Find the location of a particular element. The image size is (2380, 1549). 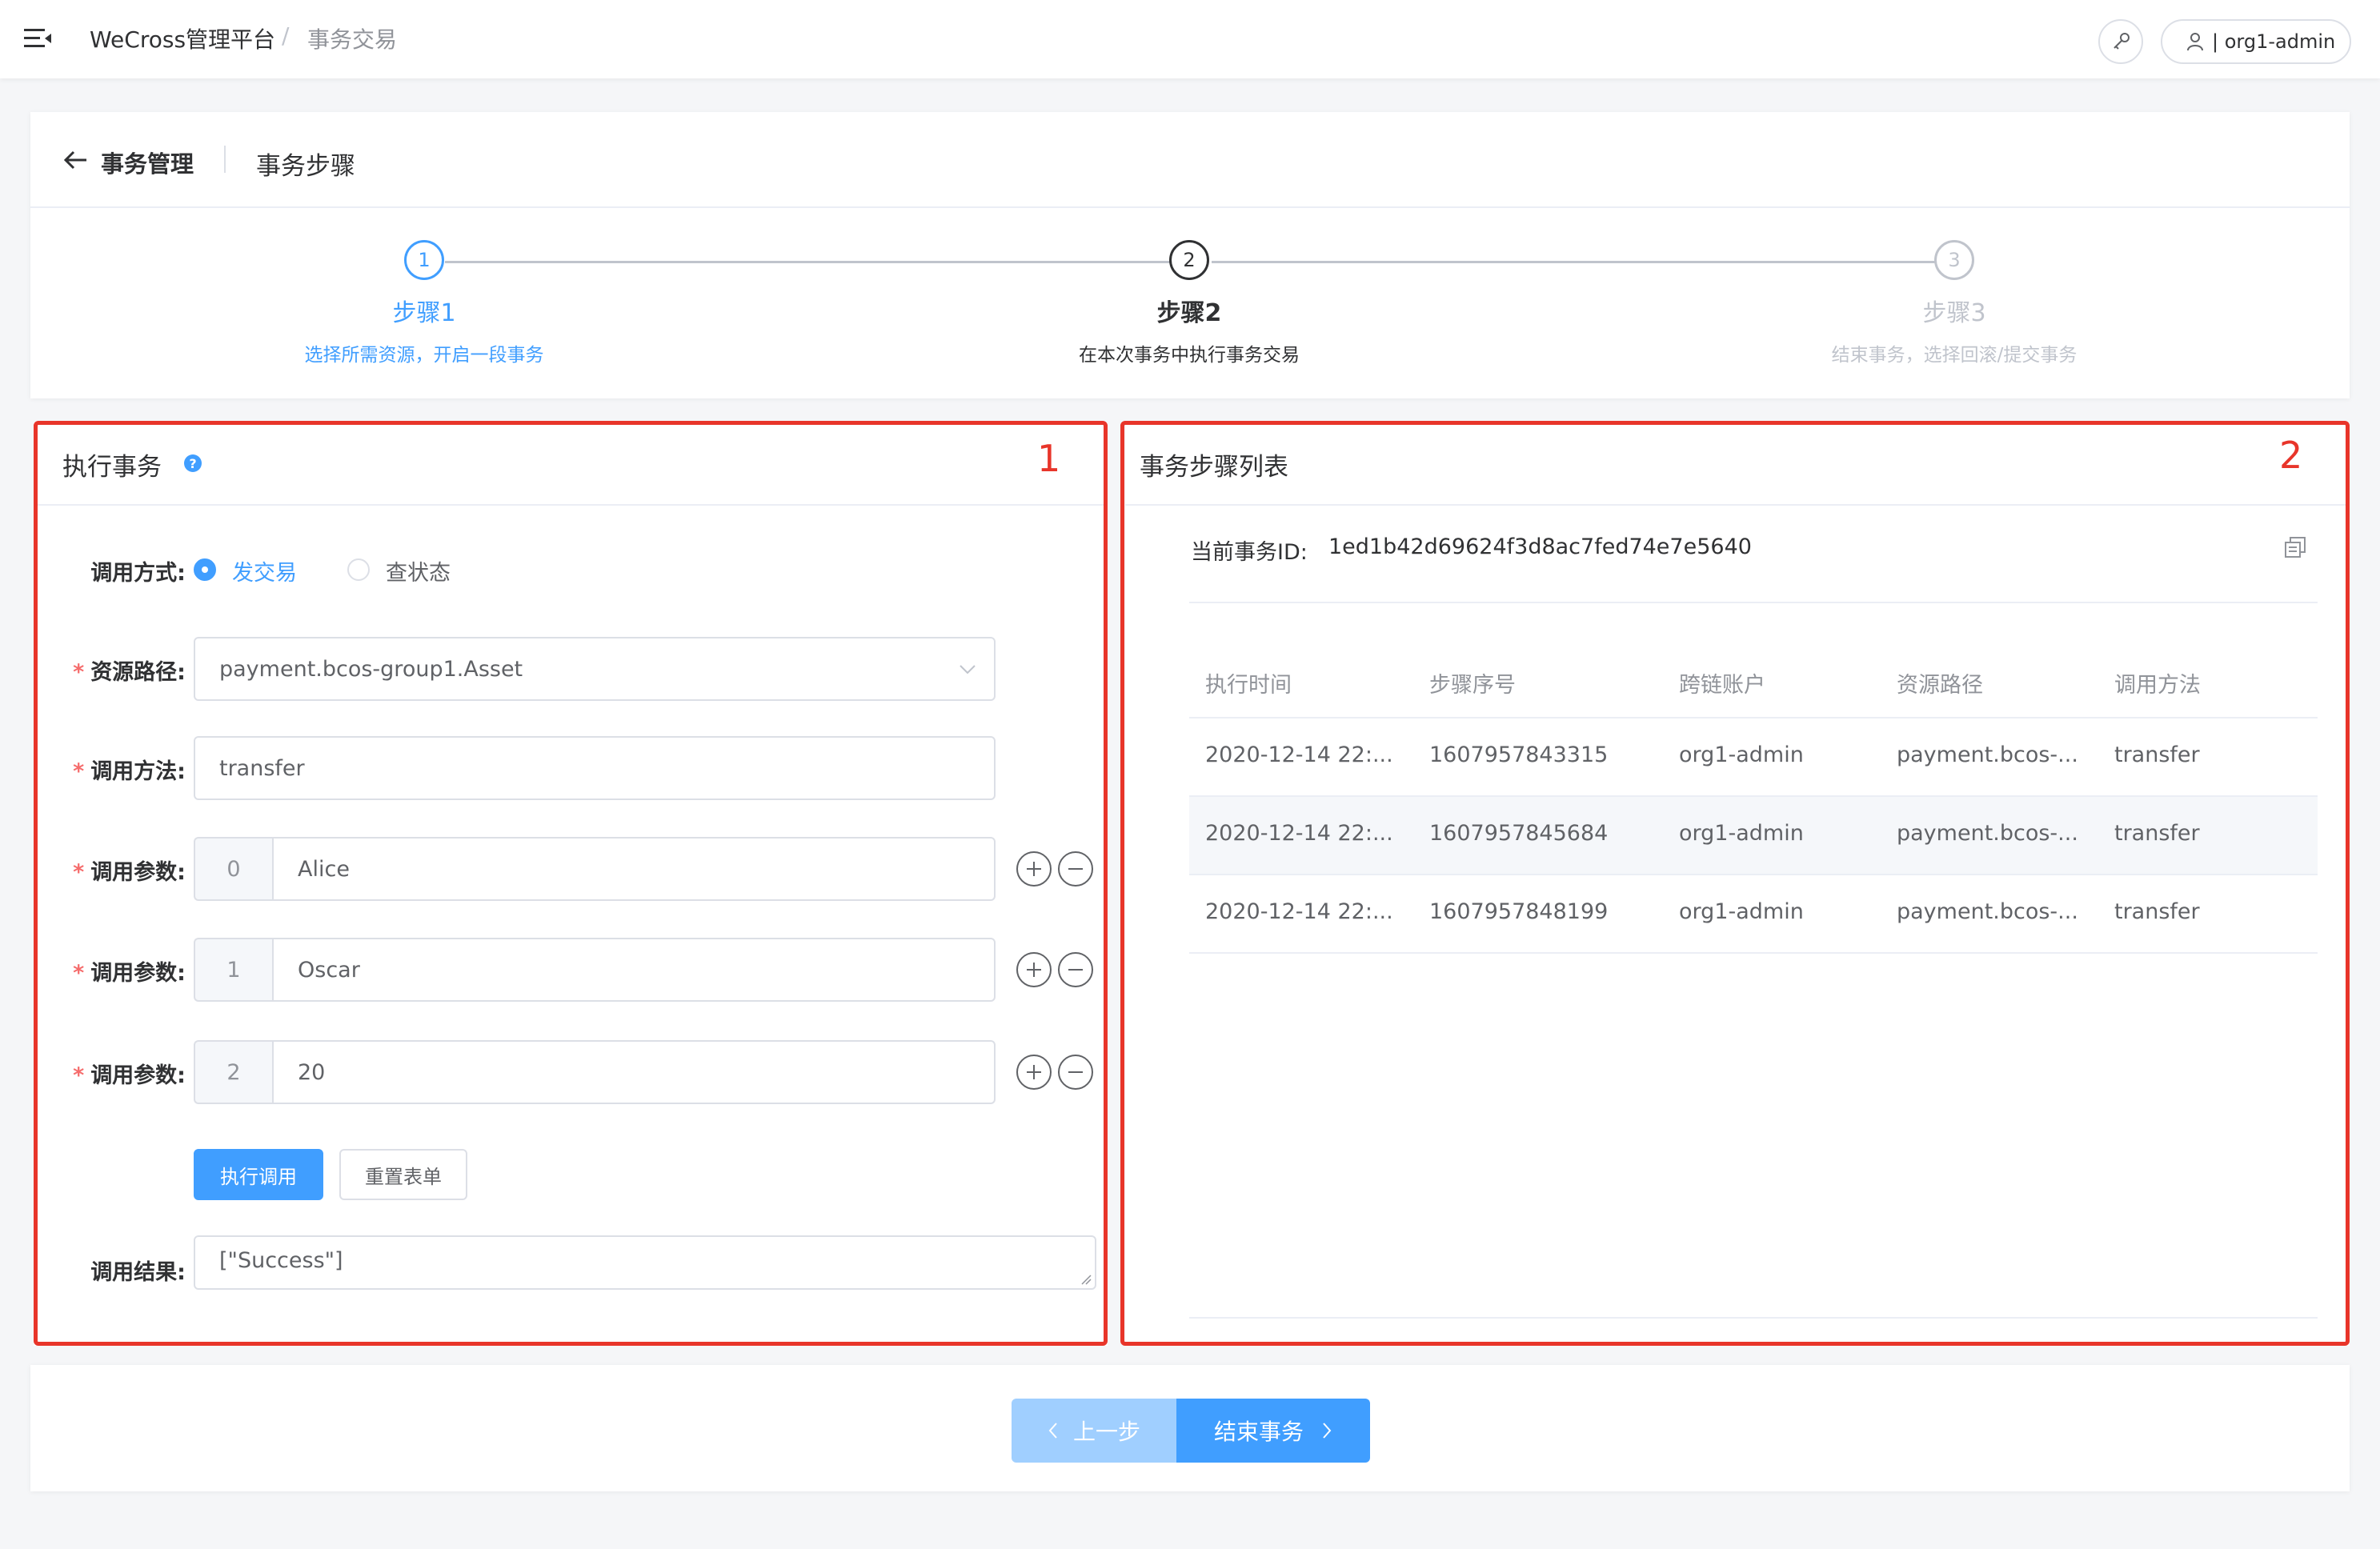

back-link: 事务管理 is located at coordinates (147, 163).